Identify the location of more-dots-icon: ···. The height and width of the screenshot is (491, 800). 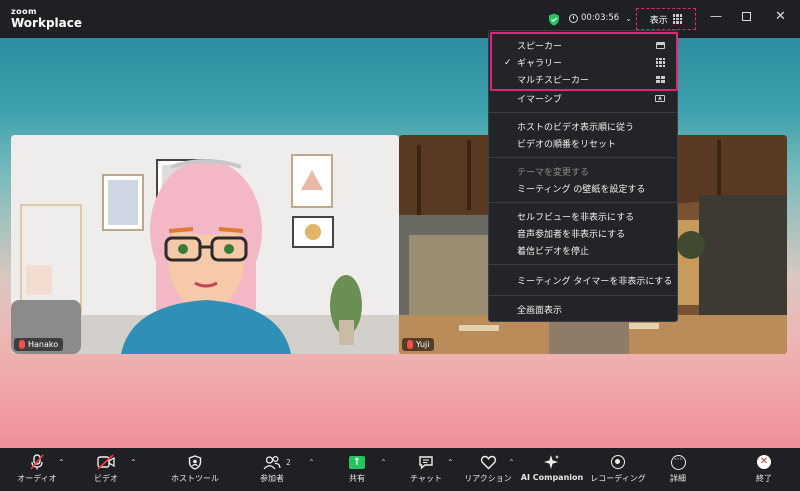
(678, 462).